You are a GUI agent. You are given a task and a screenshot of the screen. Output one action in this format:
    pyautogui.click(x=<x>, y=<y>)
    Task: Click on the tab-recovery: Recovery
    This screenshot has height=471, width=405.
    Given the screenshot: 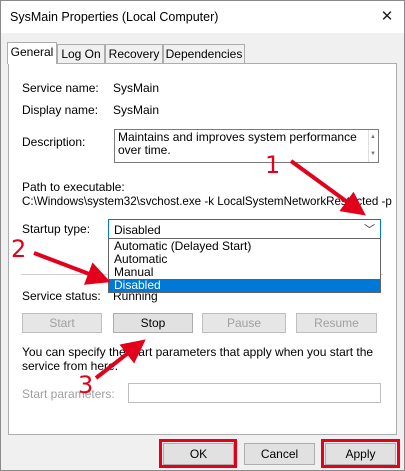 What is the action you would take?
    pyautogui.click(x=134, y=53)
    